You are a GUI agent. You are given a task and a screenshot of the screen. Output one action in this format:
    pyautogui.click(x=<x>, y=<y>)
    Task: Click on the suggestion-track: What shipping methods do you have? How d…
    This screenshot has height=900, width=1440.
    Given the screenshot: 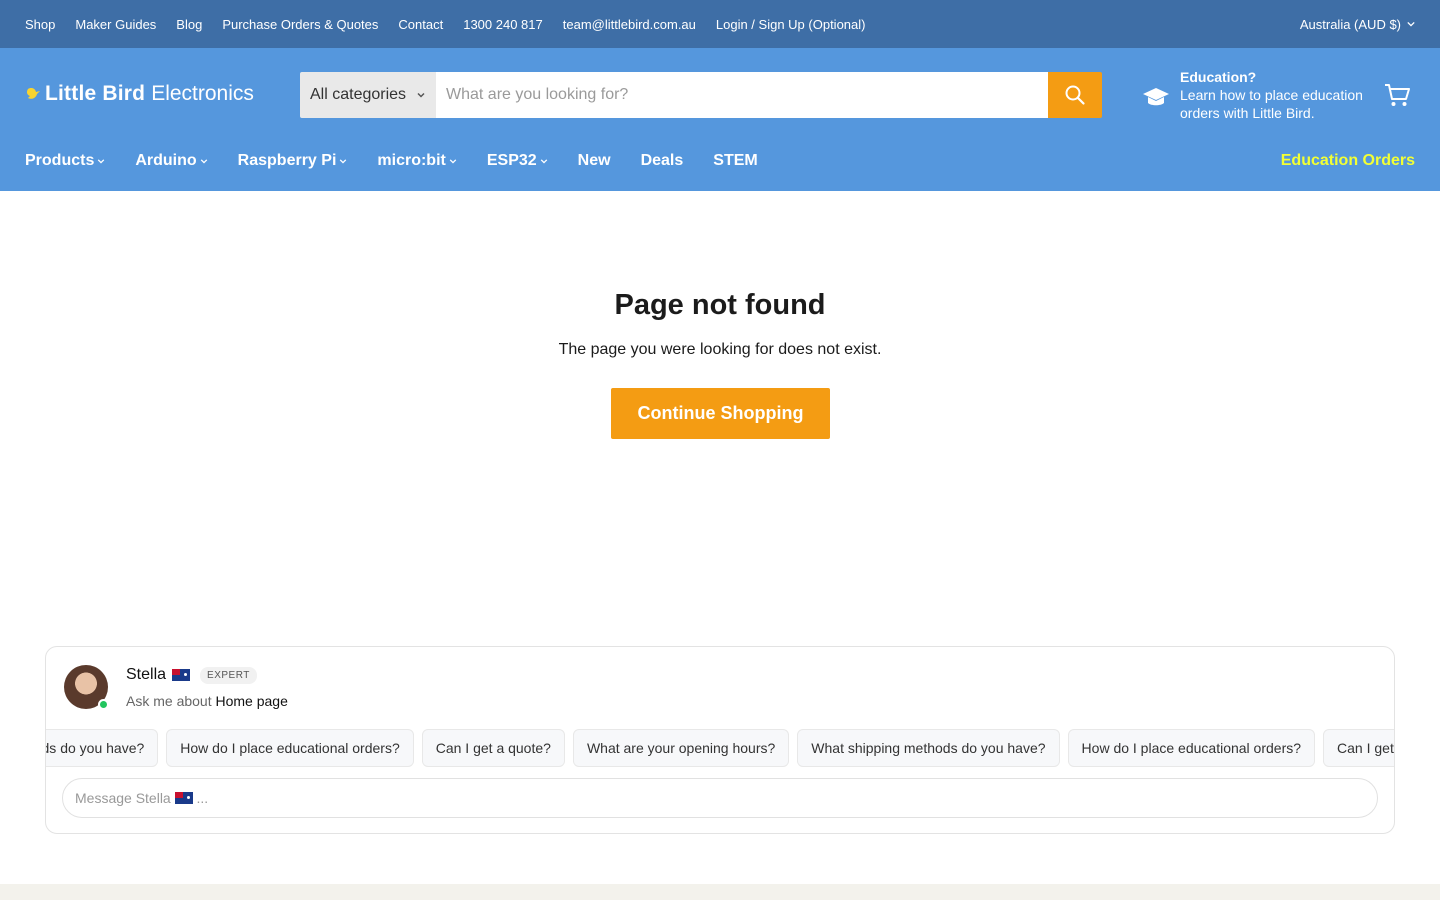 What is the action you would take?
    pyautogui.click(x=720, y=748)
    